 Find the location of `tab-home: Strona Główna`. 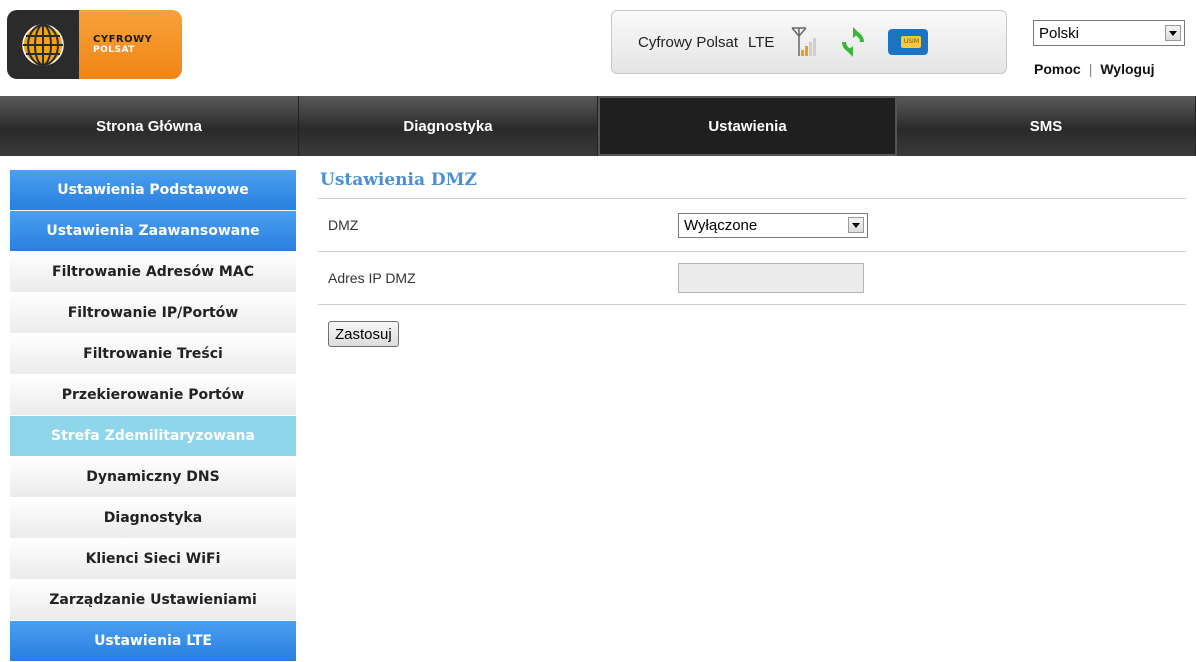

tab-home: Strona Główna is located at coordinates (149, 126).